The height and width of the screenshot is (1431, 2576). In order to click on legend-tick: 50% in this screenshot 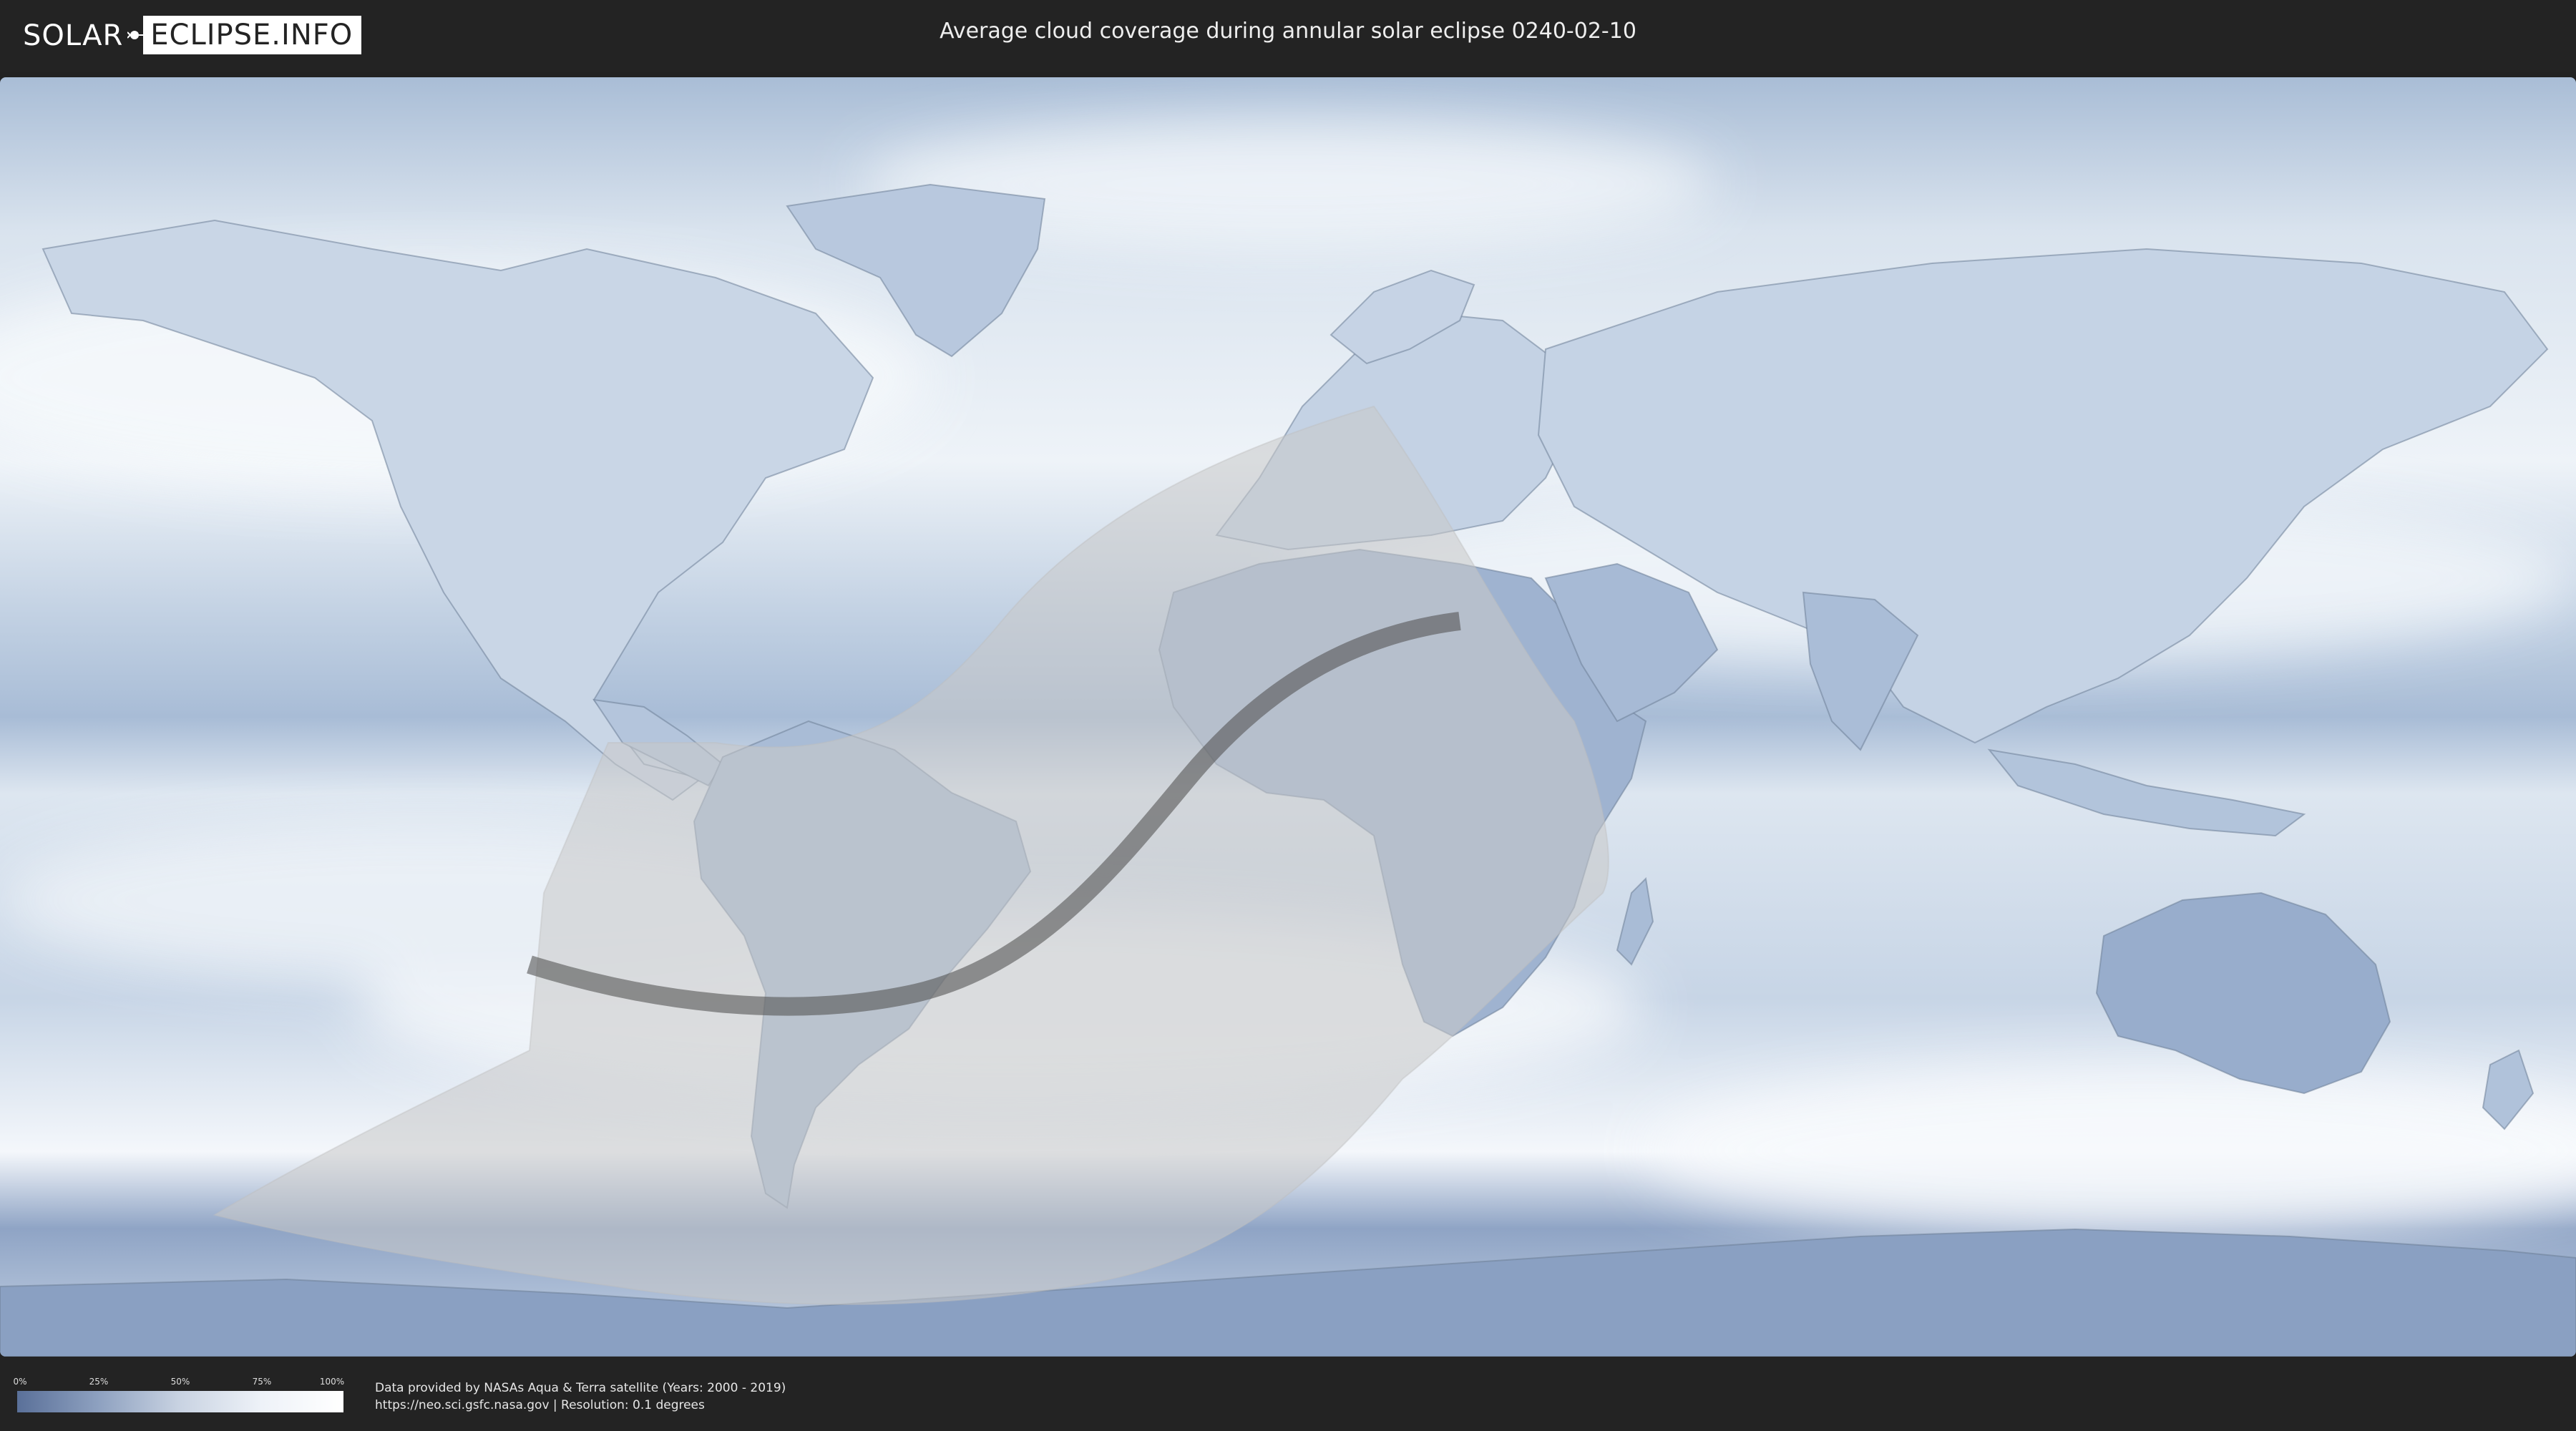, I will do `click(180, 1382)`.